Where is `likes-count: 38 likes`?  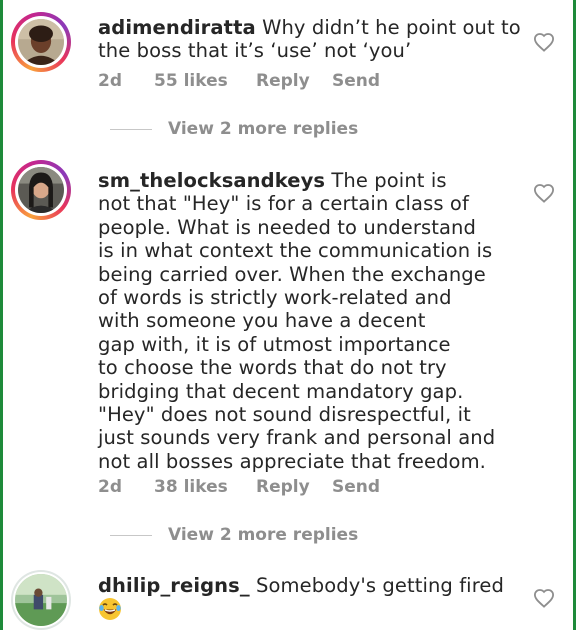 likes-count: 38 likes is located at coordinates (191, 487).